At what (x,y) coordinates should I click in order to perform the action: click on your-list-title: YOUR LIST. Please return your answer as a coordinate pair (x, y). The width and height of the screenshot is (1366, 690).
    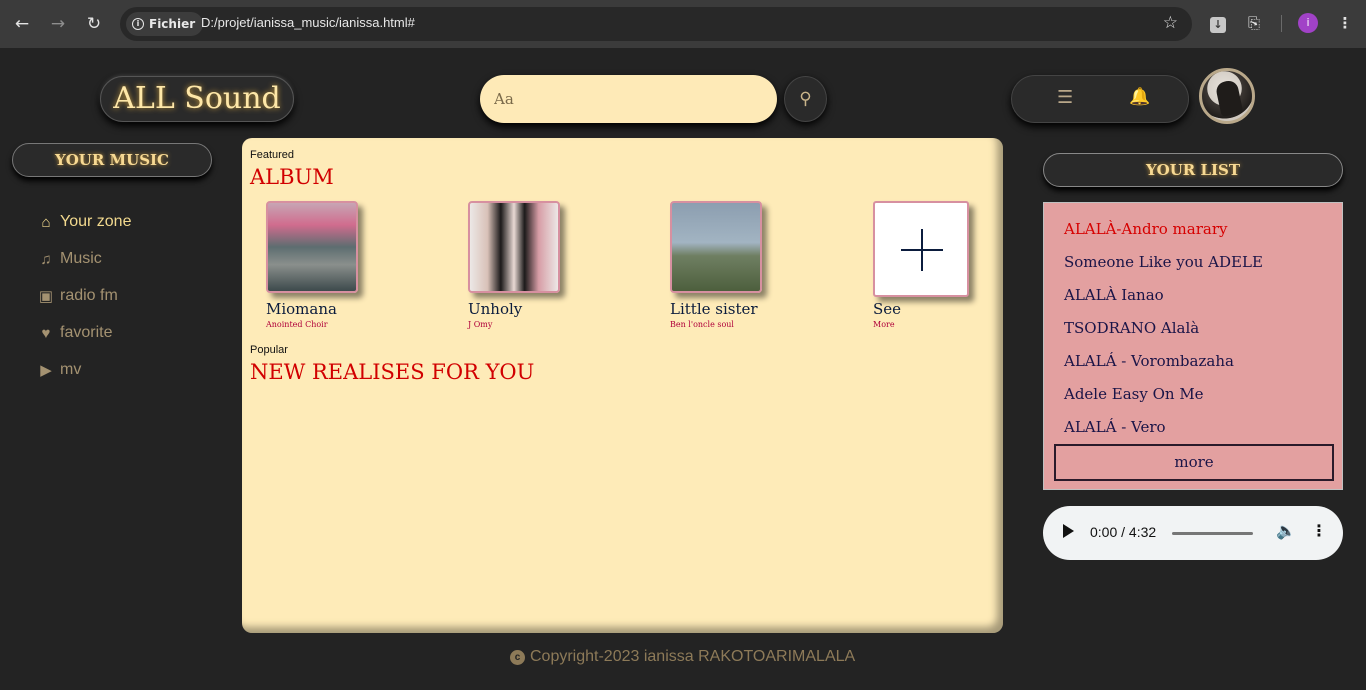
    Looking at the image, I should click on (1193, 170).